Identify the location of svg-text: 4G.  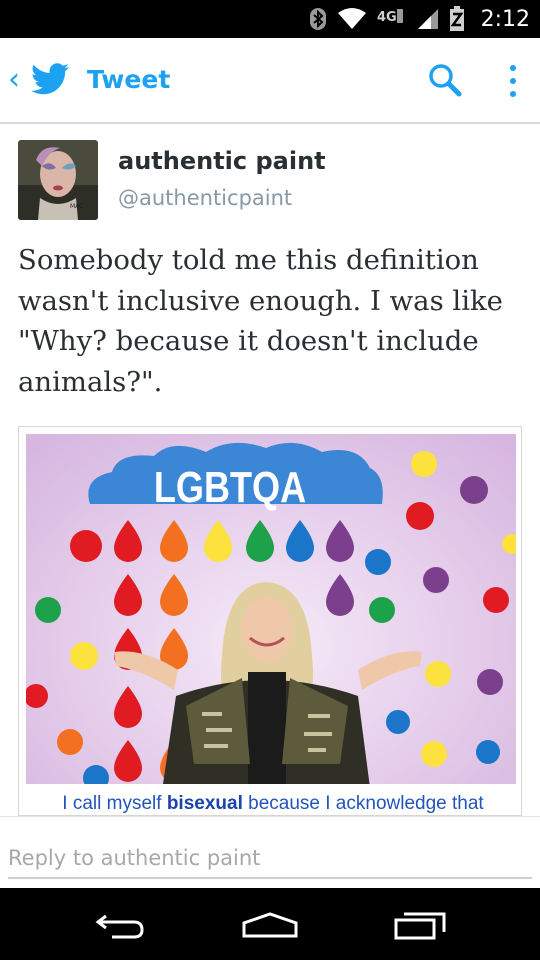
(387, 17).